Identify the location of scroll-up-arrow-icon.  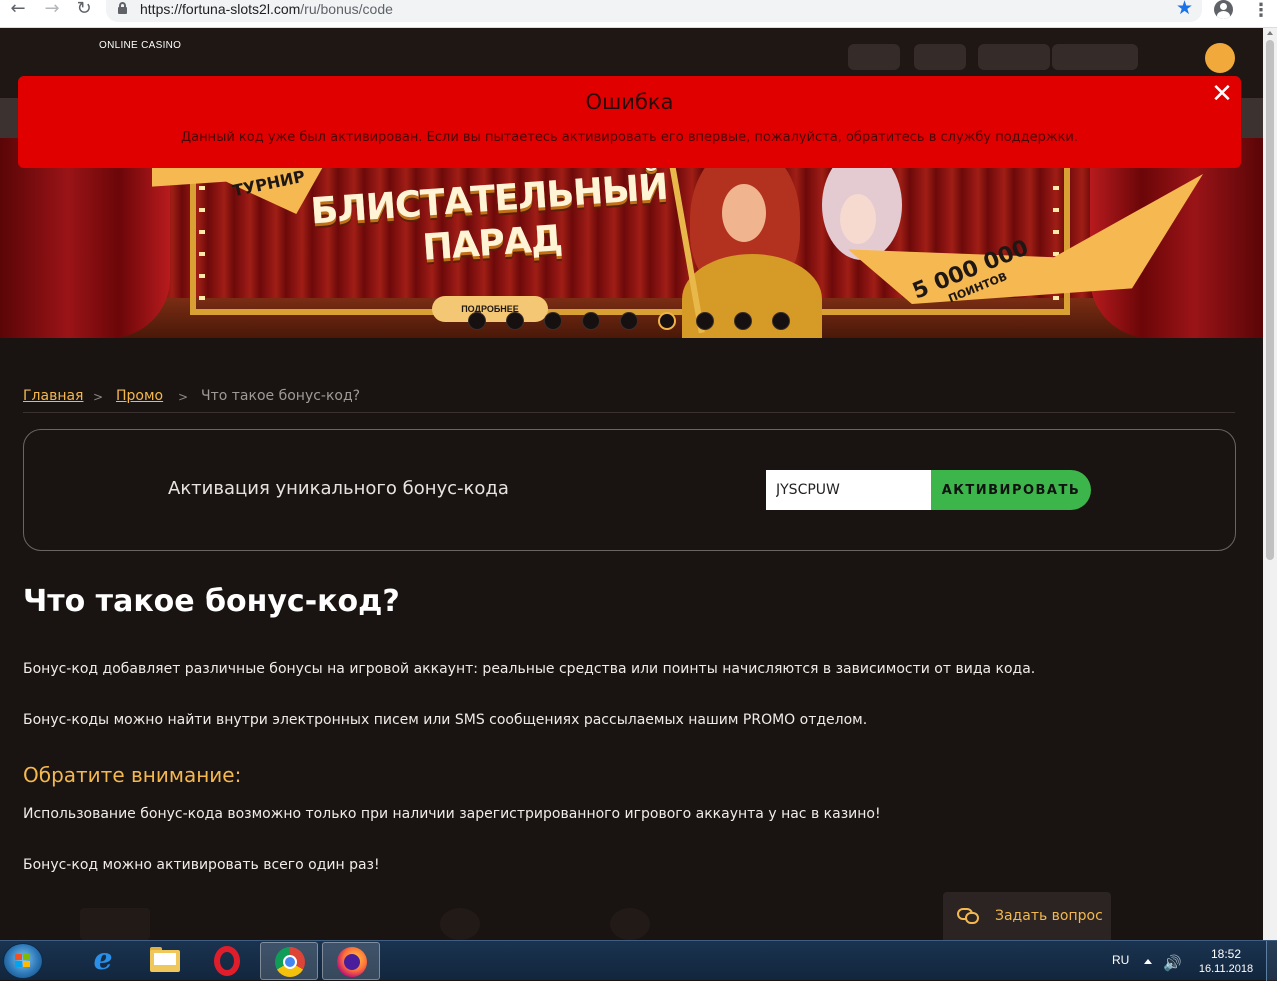
(1270, 33).